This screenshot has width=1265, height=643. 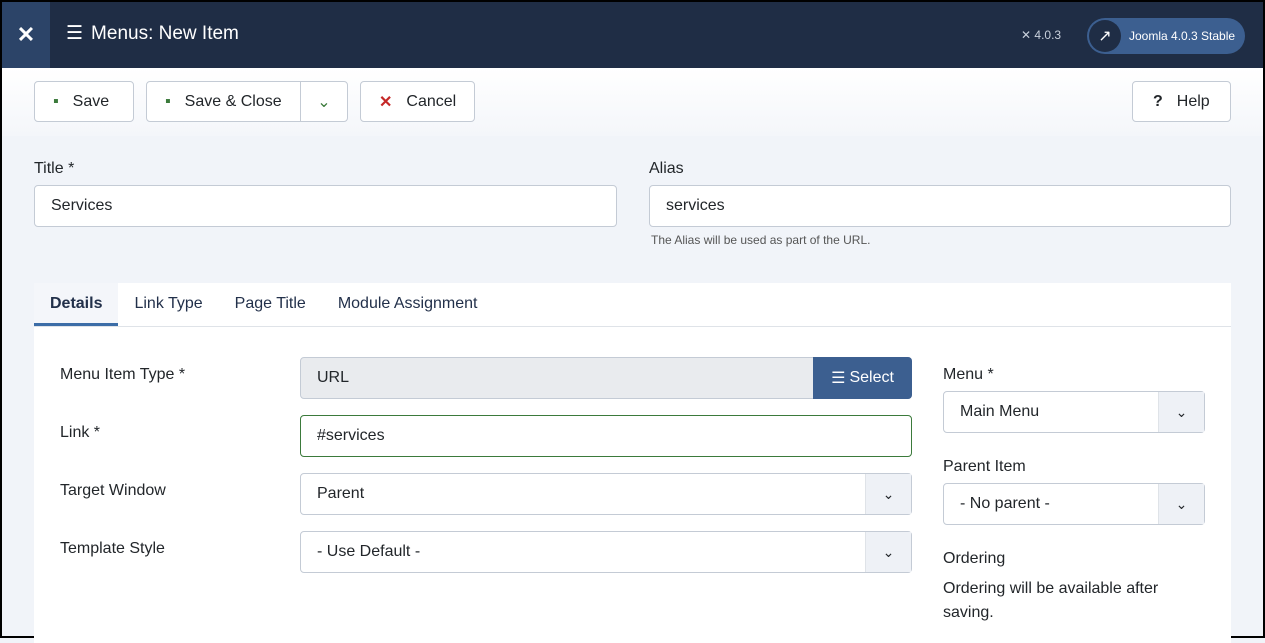 I want to click on parent-item-select: - No parent - ⌄, so click(x=1074, y=504).